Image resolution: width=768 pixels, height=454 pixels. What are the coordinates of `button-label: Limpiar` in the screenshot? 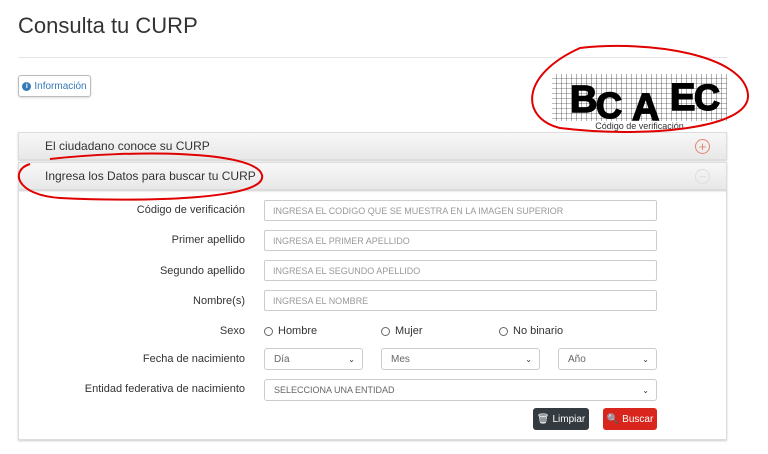 It's located at (569, 419).